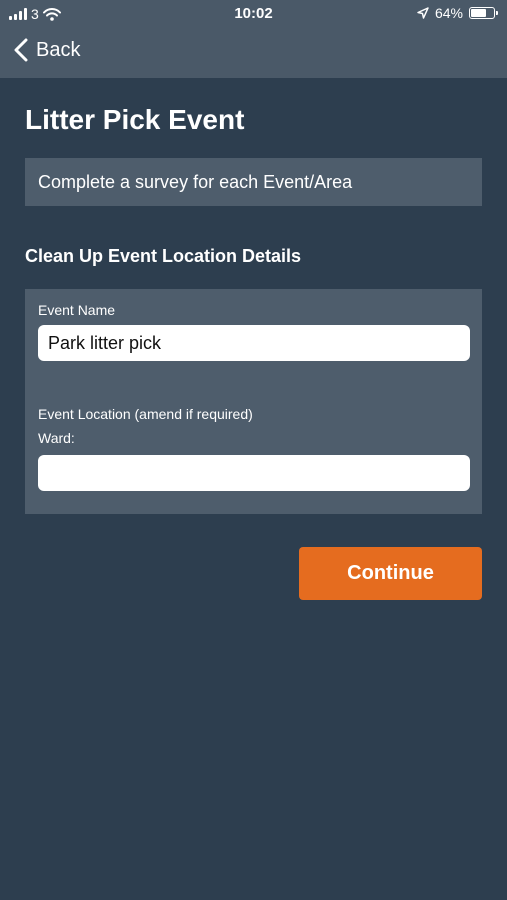  I want to click on section-title: Clean Up Event Location Details, so click(163, 256).